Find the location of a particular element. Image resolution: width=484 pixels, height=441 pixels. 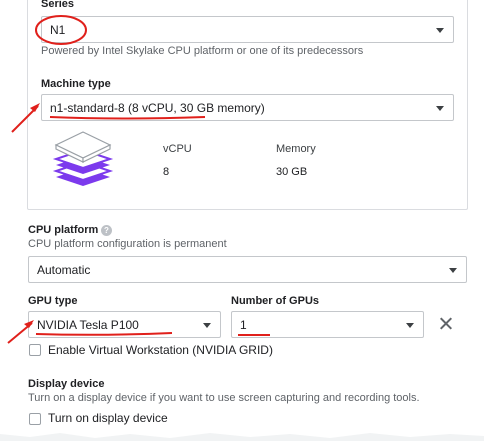

stacked-layers-icon is located at coordinates (83, 158).